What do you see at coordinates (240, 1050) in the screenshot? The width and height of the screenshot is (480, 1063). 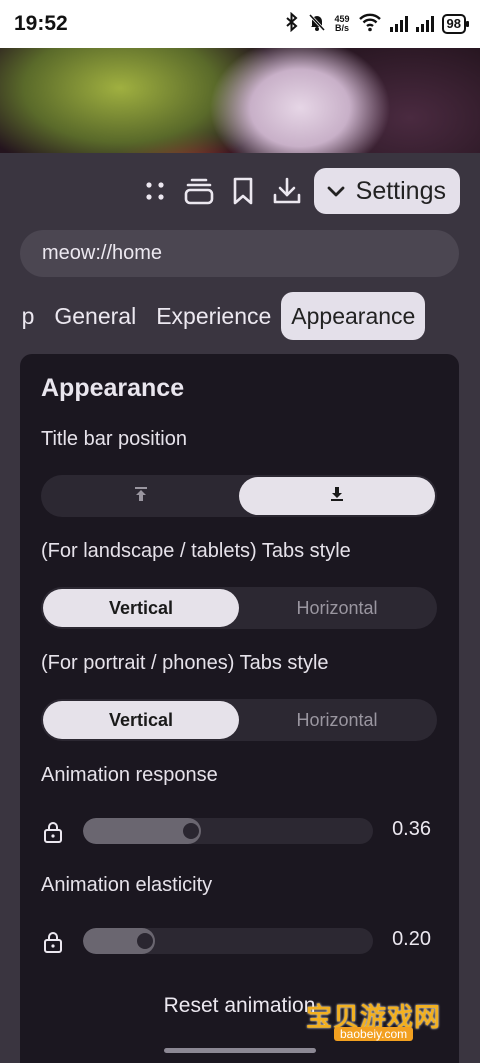 I see `home-indicator` at bounding box center [240, 1050].